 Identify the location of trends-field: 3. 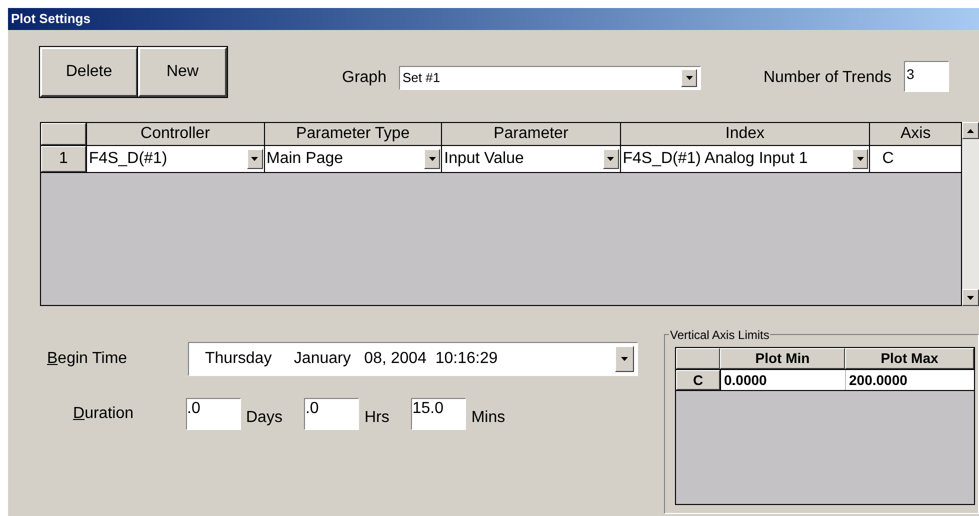
(926, 76).